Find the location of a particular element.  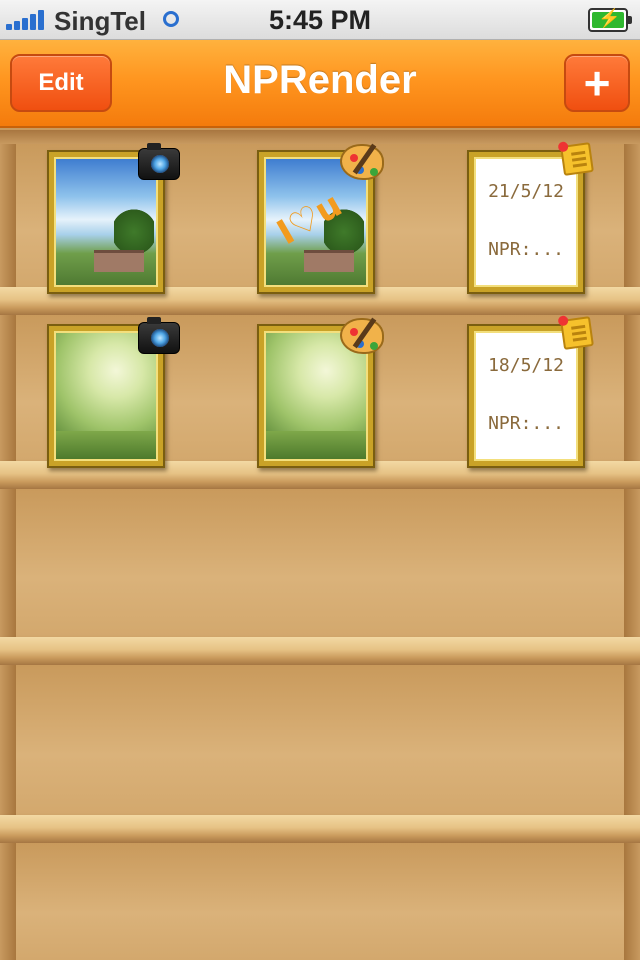

page-title: NPRender is located at coordinates (320, 80).